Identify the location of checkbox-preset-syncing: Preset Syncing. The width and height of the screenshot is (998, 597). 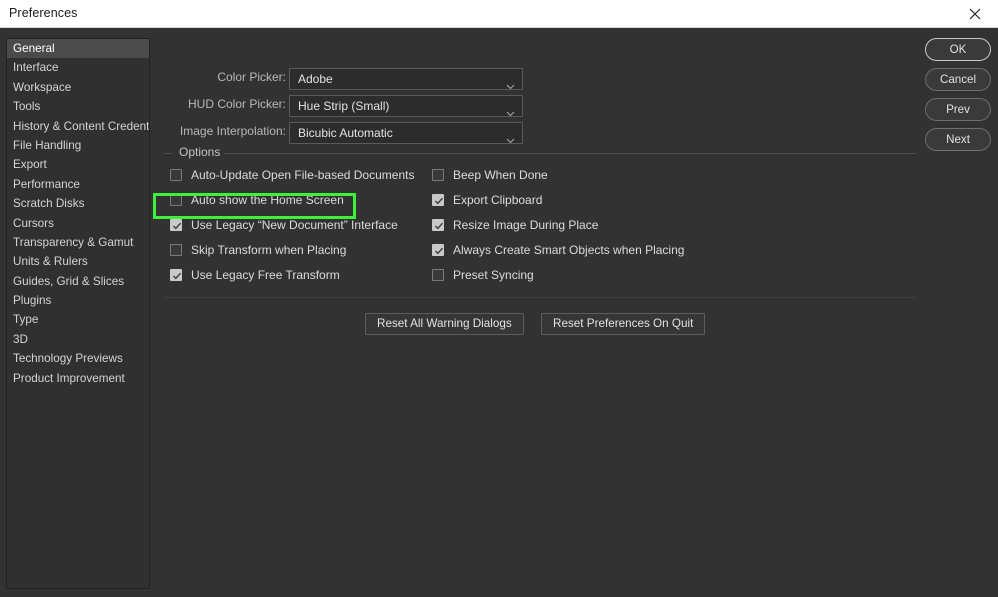
(483, 275).